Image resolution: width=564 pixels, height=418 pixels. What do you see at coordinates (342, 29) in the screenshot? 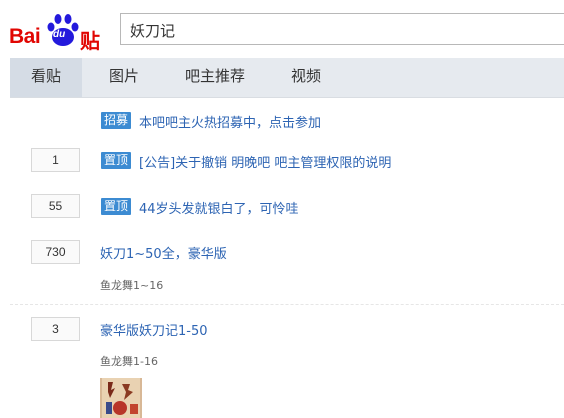
I see `search-input: 妖刀记` at bounding box center [342, 29].